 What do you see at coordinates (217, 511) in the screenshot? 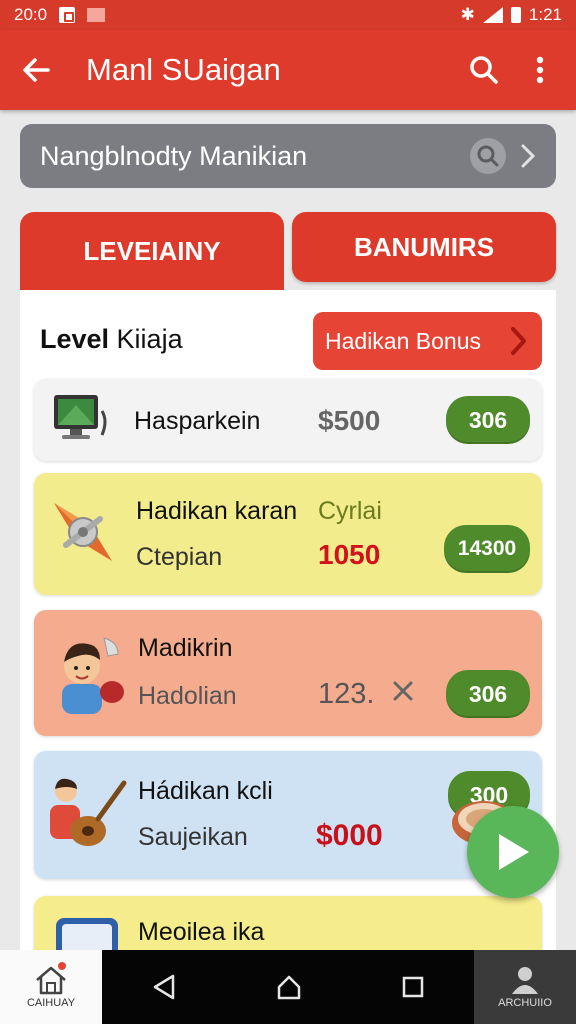
I see `item-name: Hadikan karan` at bounding box center [217, 511].